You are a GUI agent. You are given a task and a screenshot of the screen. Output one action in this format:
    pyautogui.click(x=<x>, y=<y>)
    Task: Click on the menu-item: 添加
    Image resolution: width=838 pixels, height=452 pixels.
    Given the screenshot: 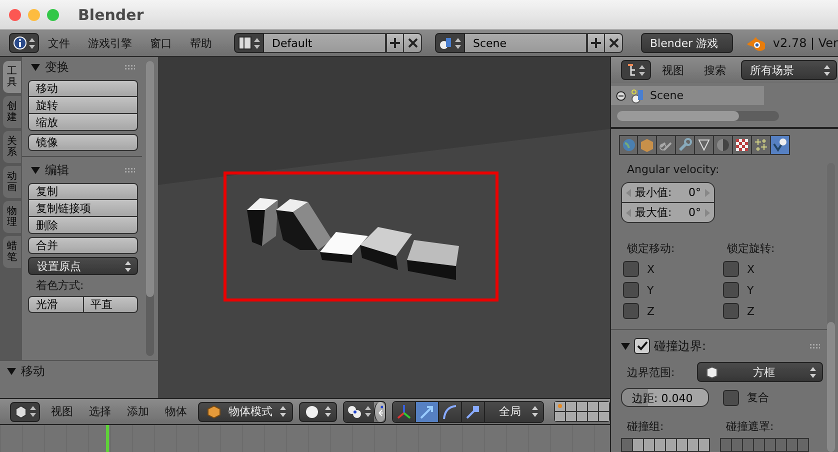 What is the action you would take?
    pyautogui.click(x=138, y=411)
    